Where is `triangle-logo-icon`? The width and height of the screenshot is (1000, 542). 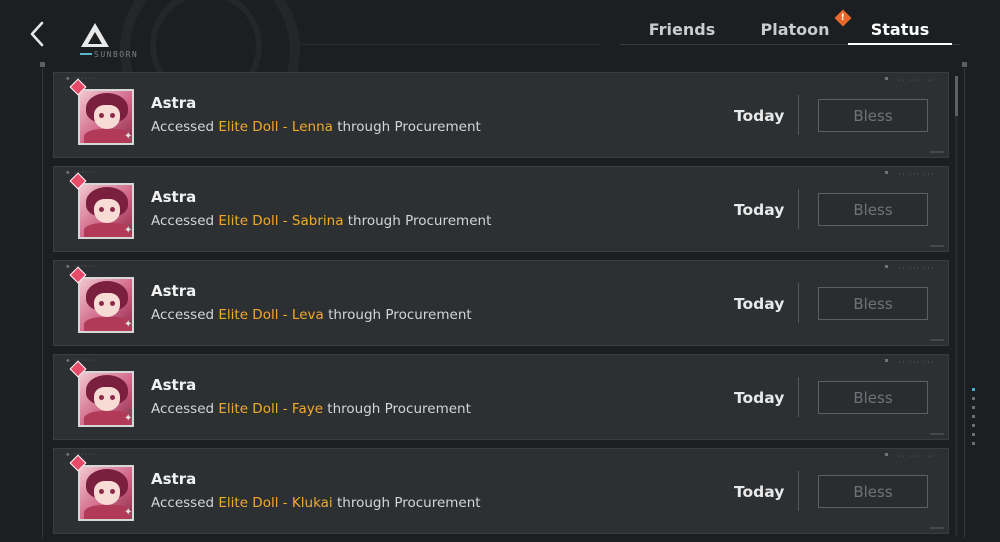
triangle-logo-icon is located at coordinates (95, 35).